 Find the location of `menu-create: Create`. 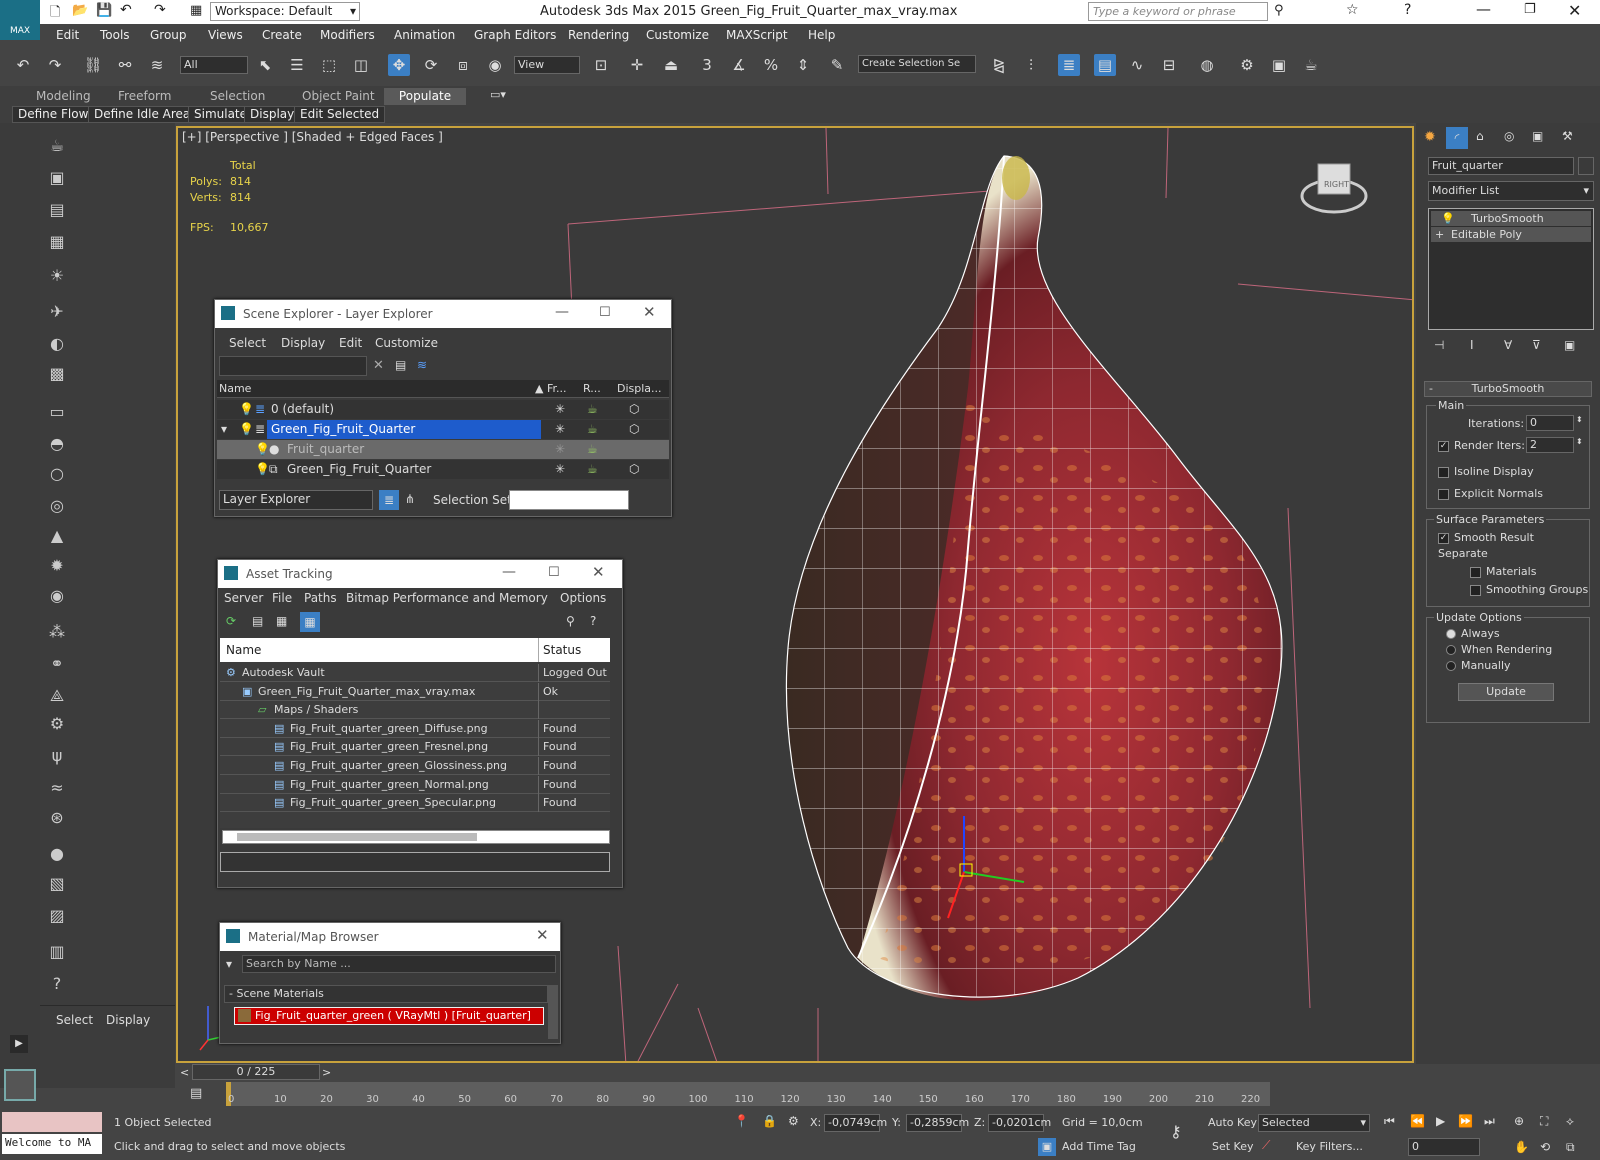

menu-create: Create is located at coordinates (282, 35).